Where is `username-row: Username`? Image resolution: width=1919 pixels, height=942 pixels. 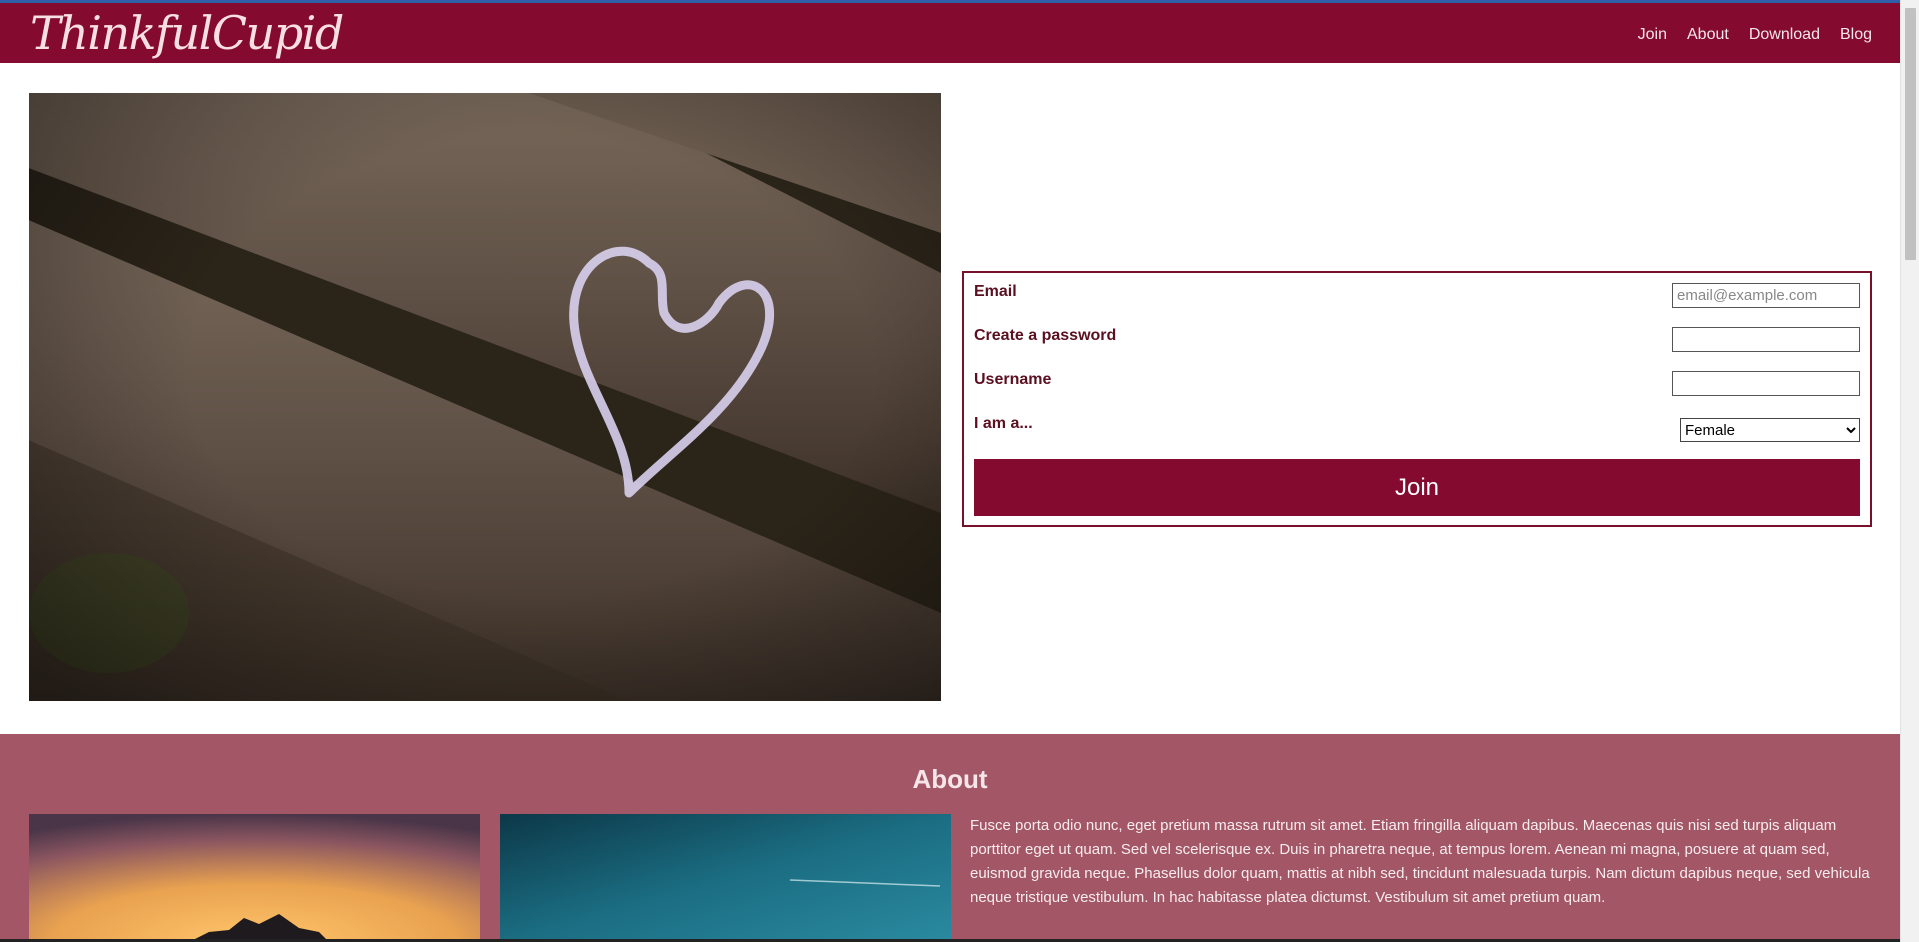
username-row: Username is located at coordinates (1417, 385).